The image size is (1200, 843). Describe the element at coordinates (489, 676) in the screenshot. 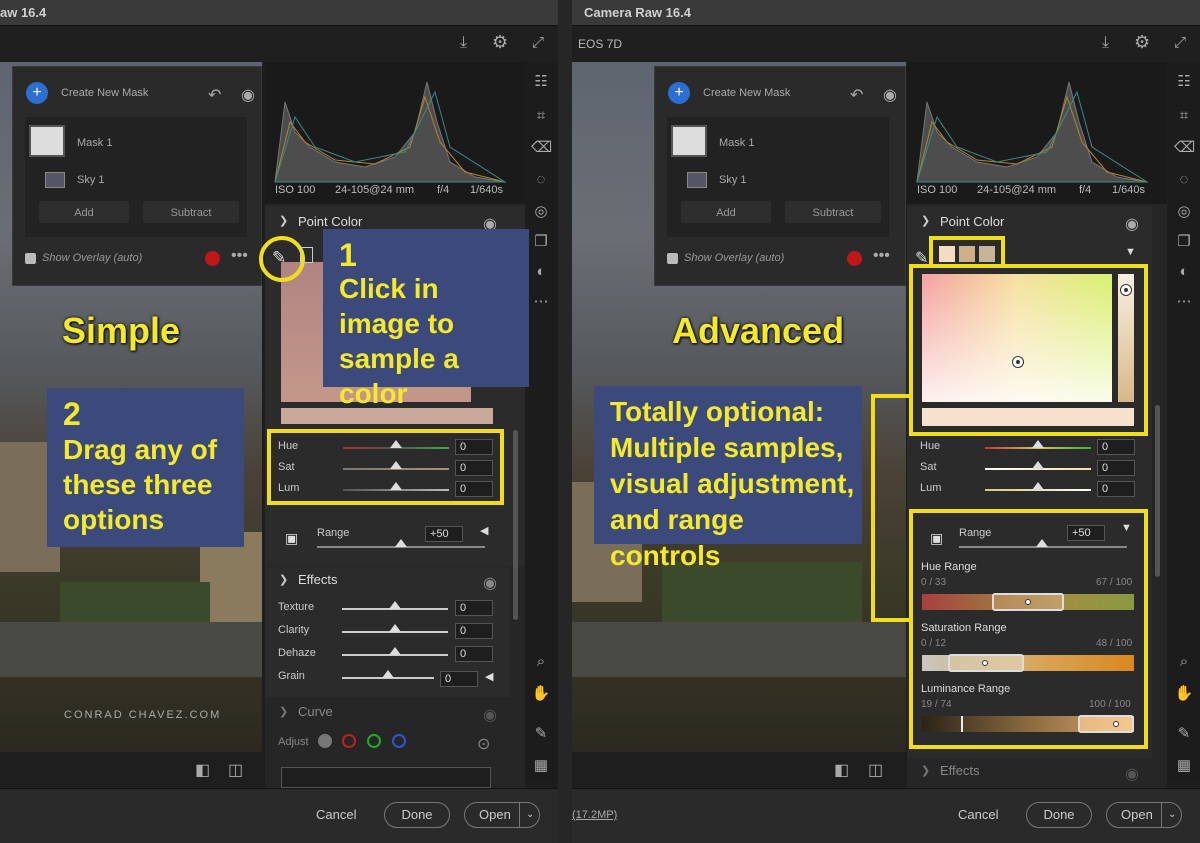

I see `grain-expand-icon: ◀` at that location.